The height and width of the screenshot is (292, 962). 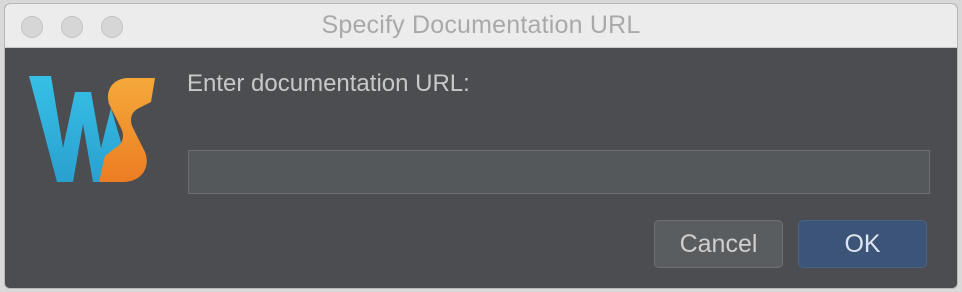 I want to click on documentation-url-input, so click(x=559, y=172).